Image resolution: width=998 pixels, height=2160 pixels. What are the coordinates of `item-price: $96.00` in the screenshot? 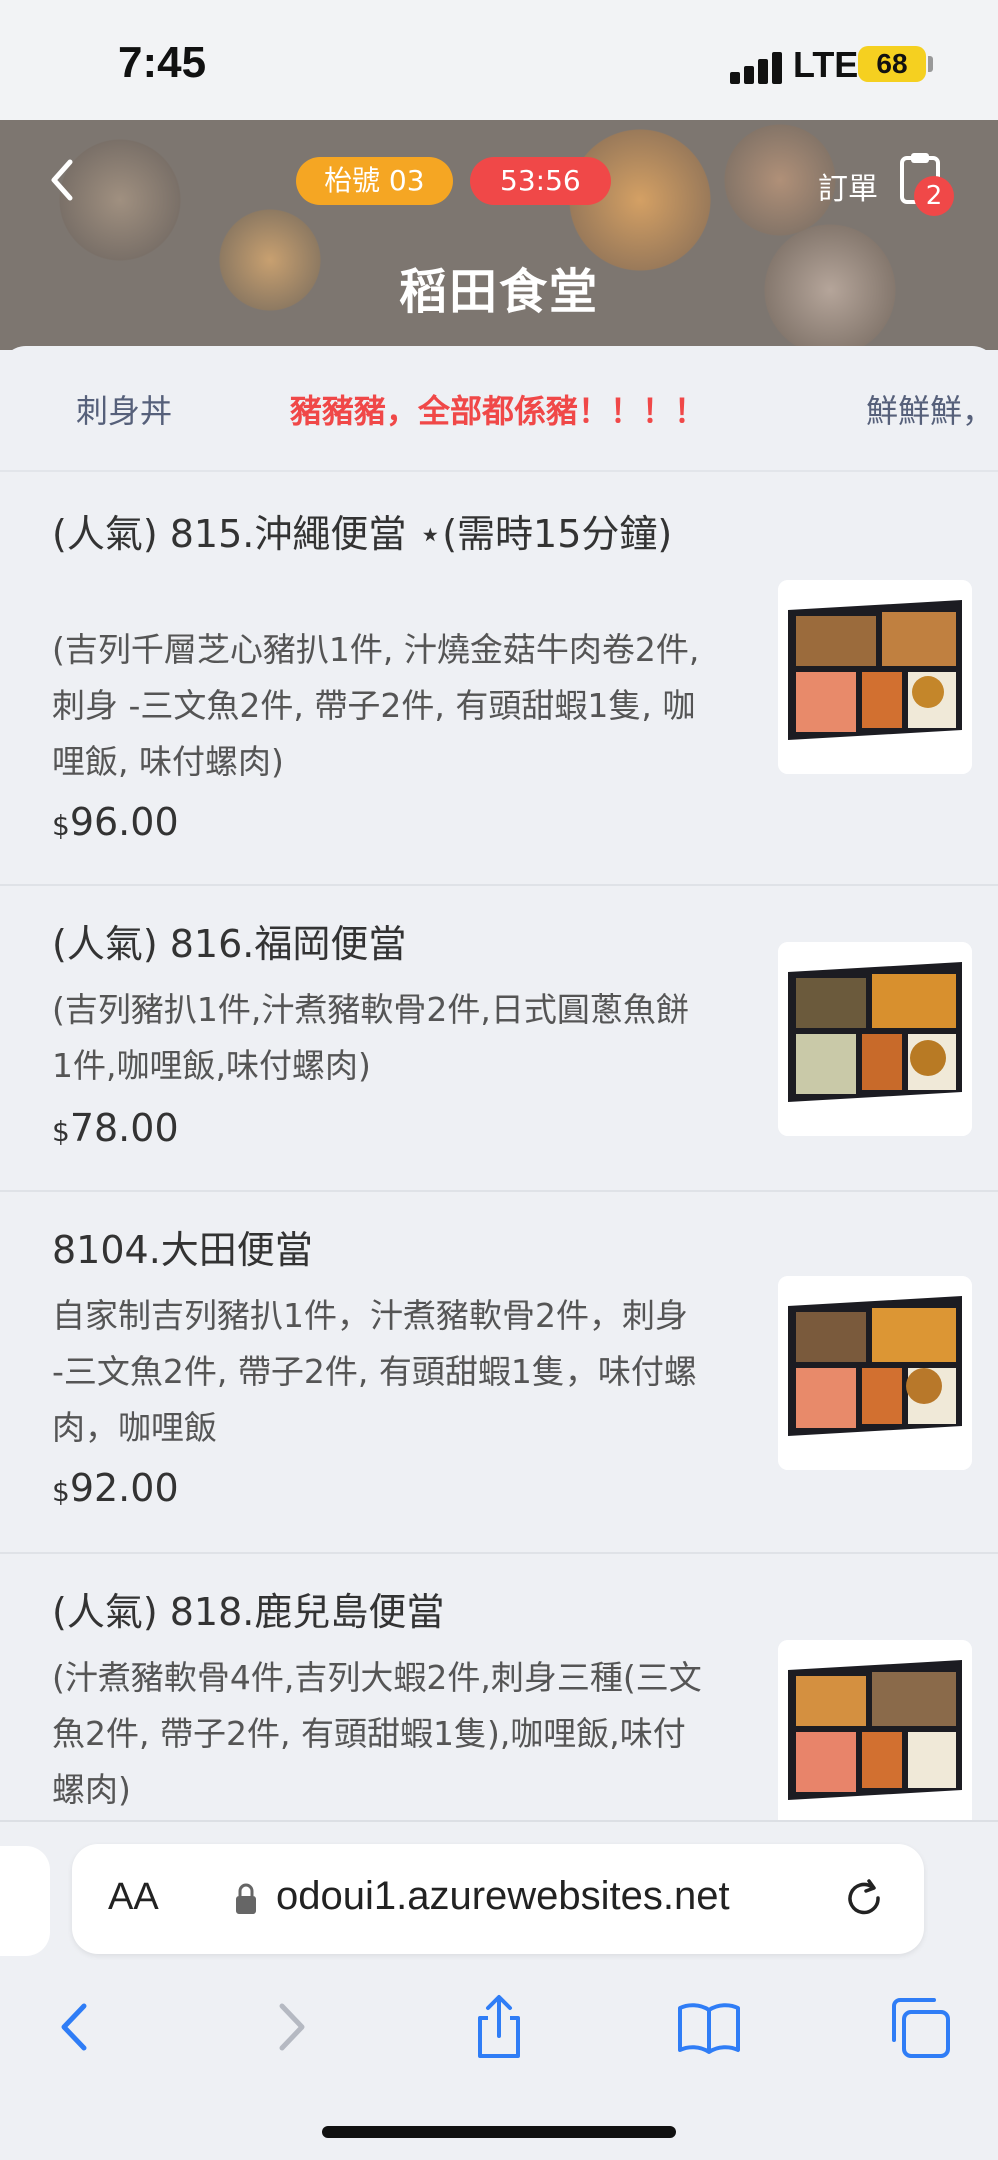 It's located at (115, 822).